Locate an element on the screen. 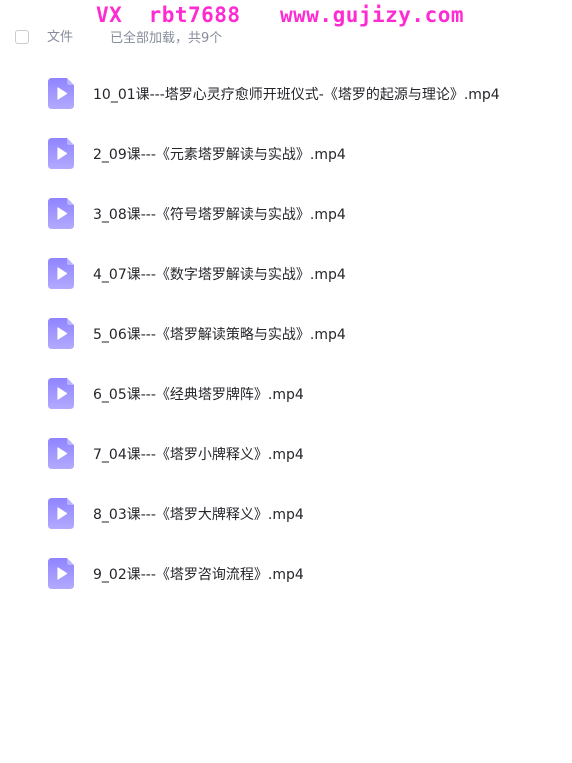  file-row: 10_01课---塔罗心灵疗愈师开班仪式-《塔罗的起源与理论》.mp4 is located at coordinates (286, 95).